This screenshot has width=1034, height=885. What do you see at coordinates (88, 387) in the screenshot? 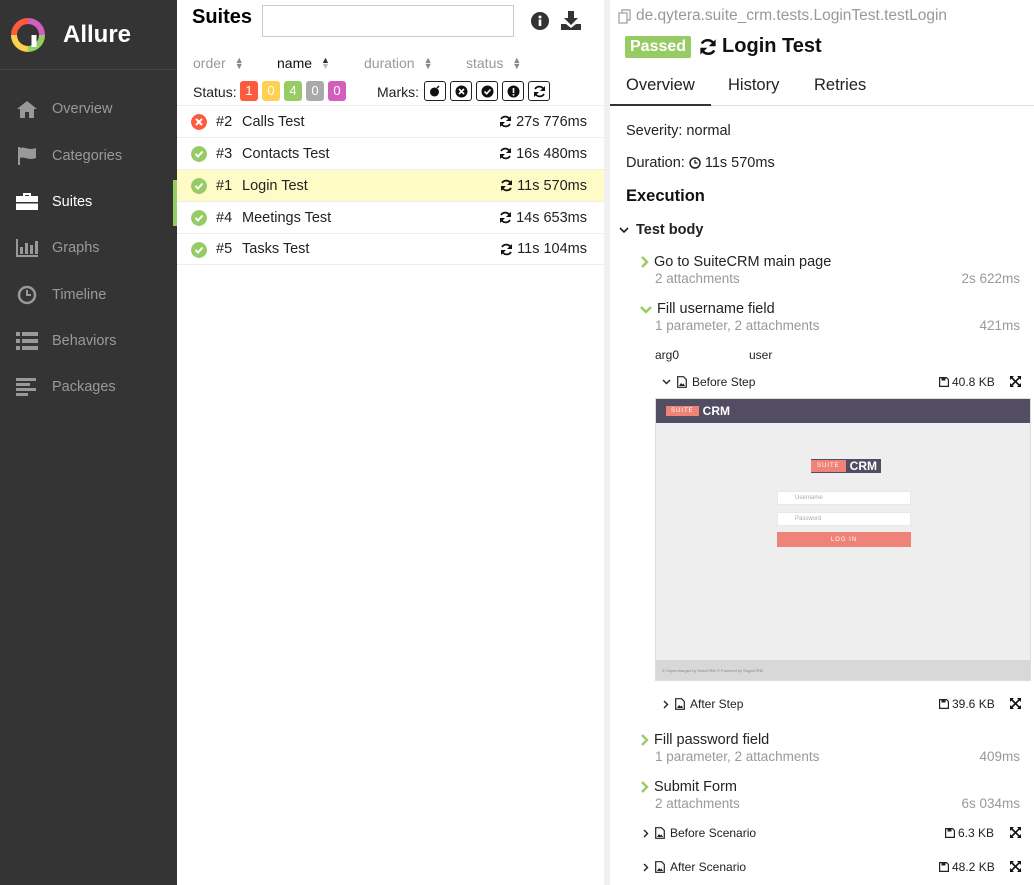
I see `sidebar-item-packages: Packages` at bounding box center [88, 387].